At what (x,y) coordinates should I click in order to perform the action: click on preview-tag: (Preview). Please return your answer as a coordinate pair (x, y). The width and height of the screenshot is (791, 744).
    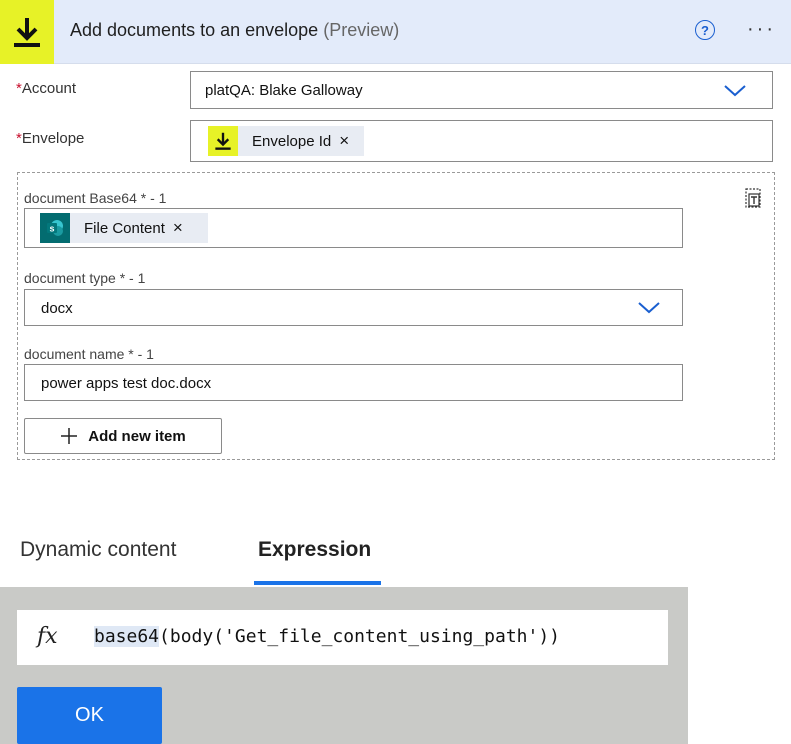
    Looking at the image, I should click on (361, 30).